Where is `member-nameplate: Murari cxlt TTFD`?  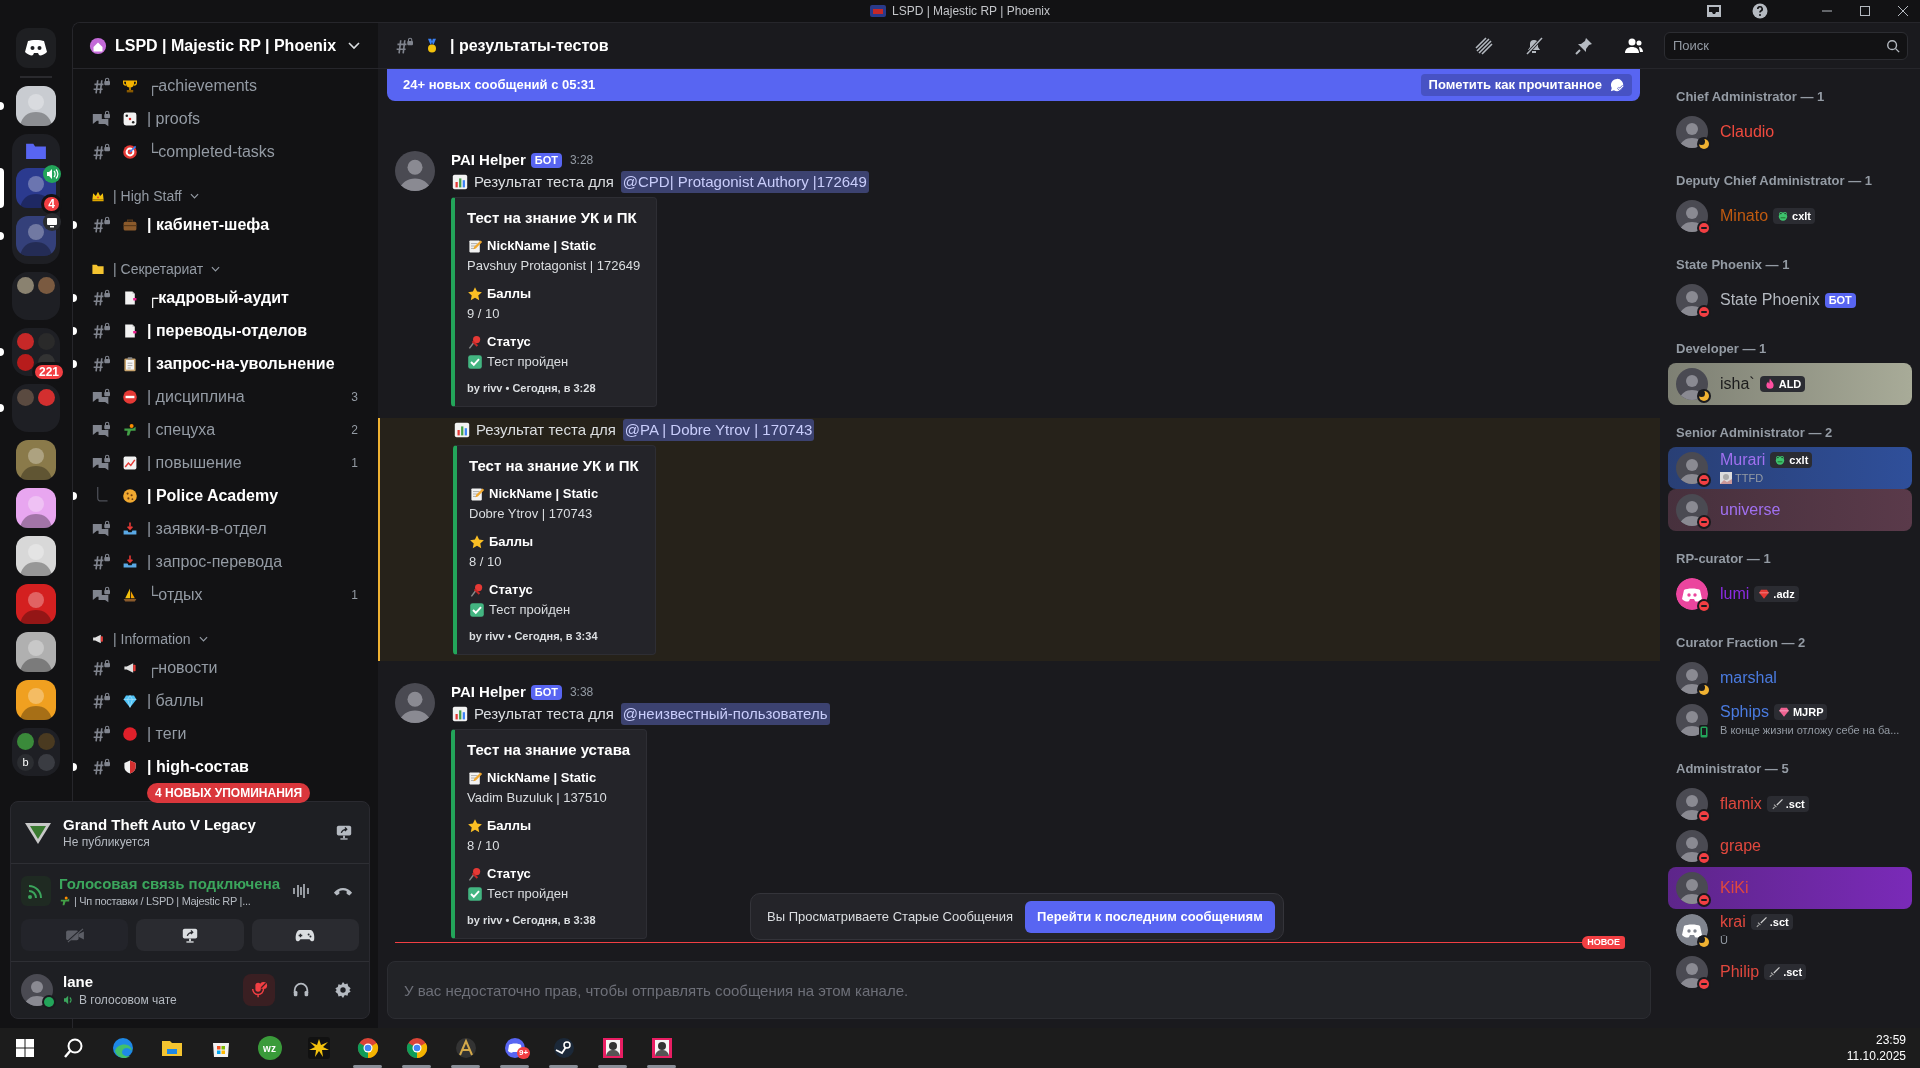 member-nameplate: Murari cxlt TTFD is located at coordinates (1790, 468).